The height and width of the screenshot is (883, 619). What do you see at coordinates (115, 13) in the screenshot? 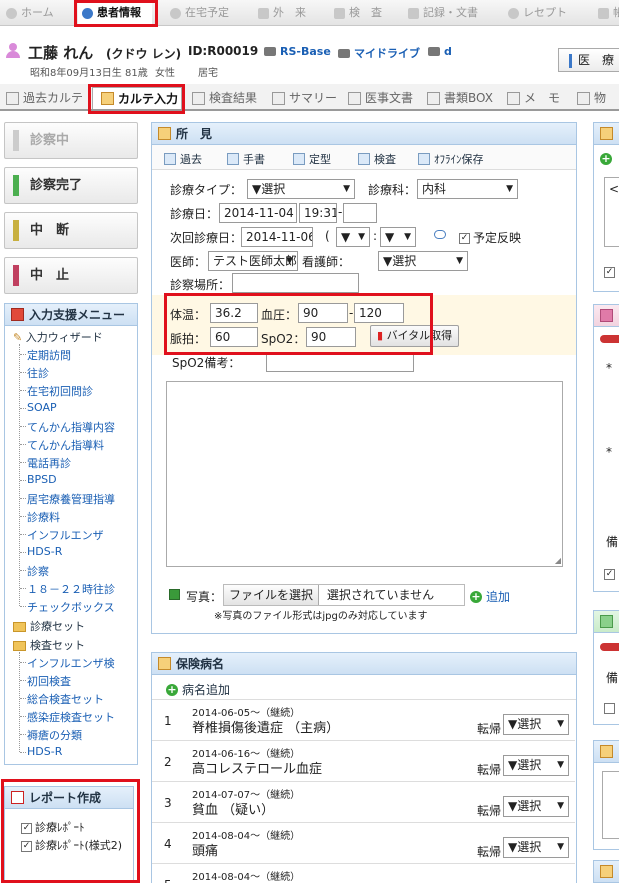
I see `nav-patient-info: 患者情報` at bounding box center [115, 13].